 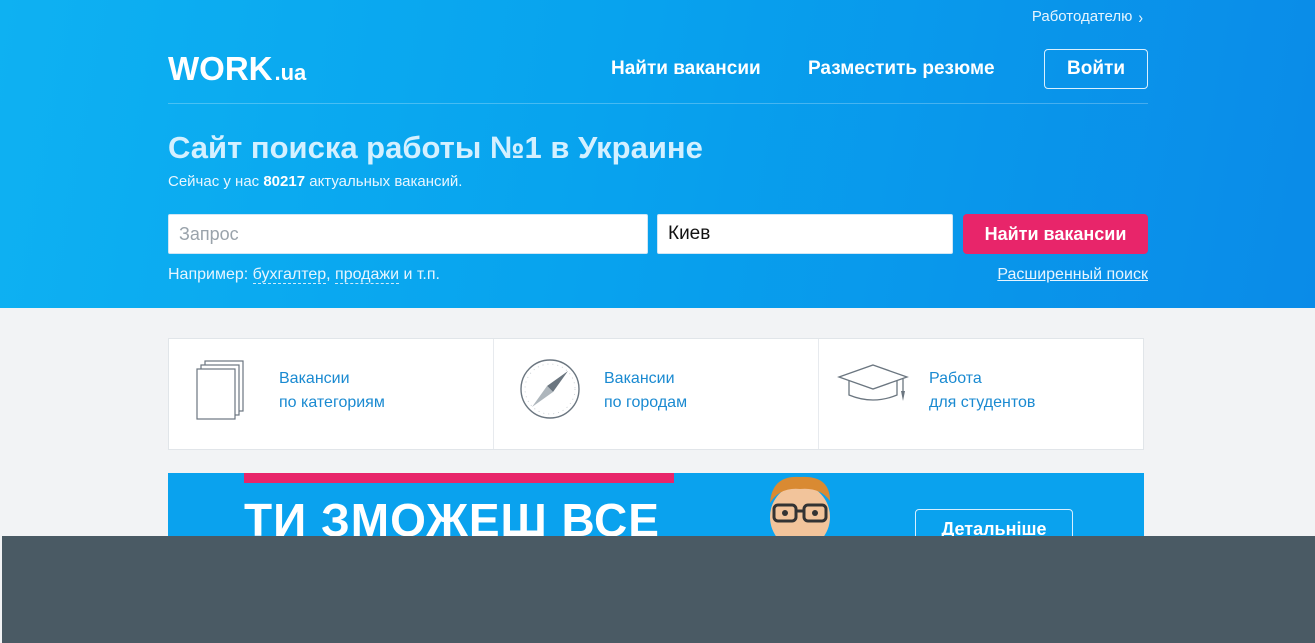 I want to click on search-examples: Например: бухгалтер, продажи и т.п., so click(x=304, y=275).